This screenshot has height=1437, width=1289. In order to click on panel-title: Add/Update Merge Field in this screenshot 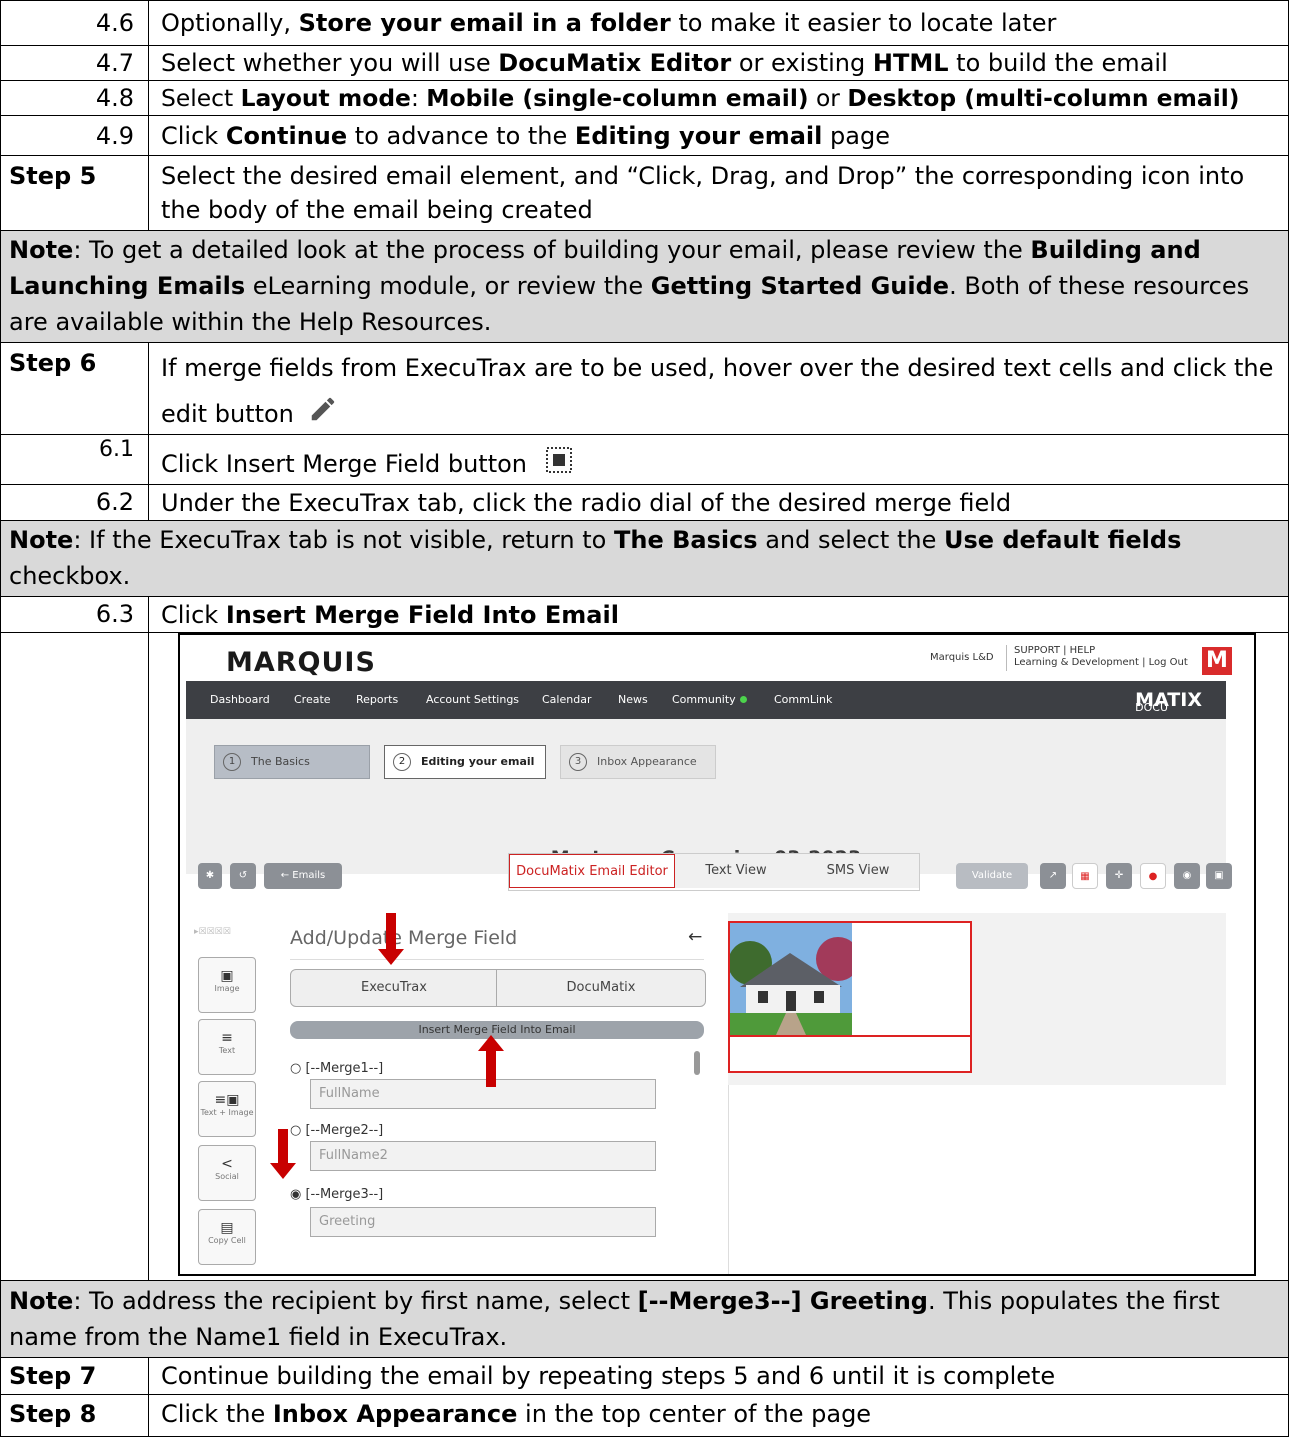, I will do `click(404, 938)`.